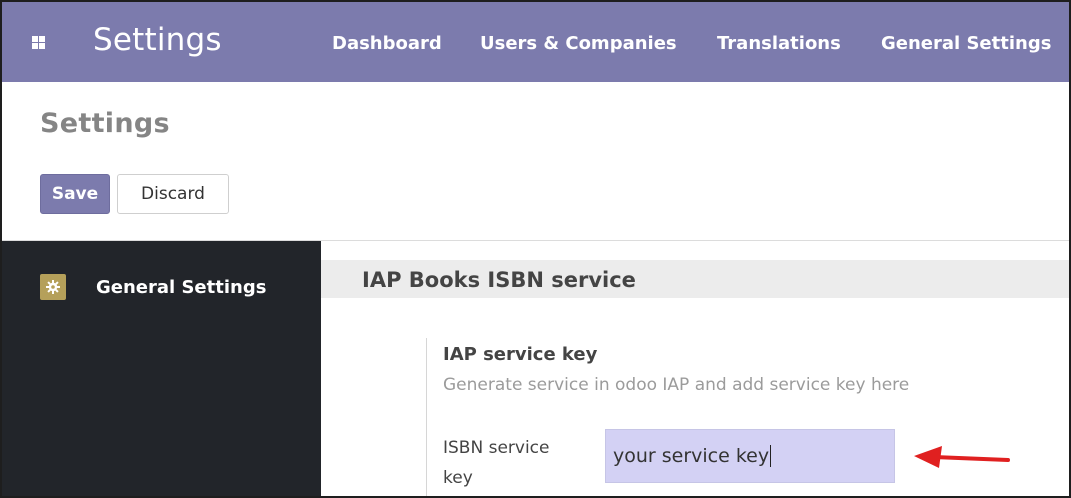 Image resolution: width=1071 pixels, height=498 pixels. Describe the element at coordinates (426, 417) in the screenshot. I see `setting-left-border` at that location.